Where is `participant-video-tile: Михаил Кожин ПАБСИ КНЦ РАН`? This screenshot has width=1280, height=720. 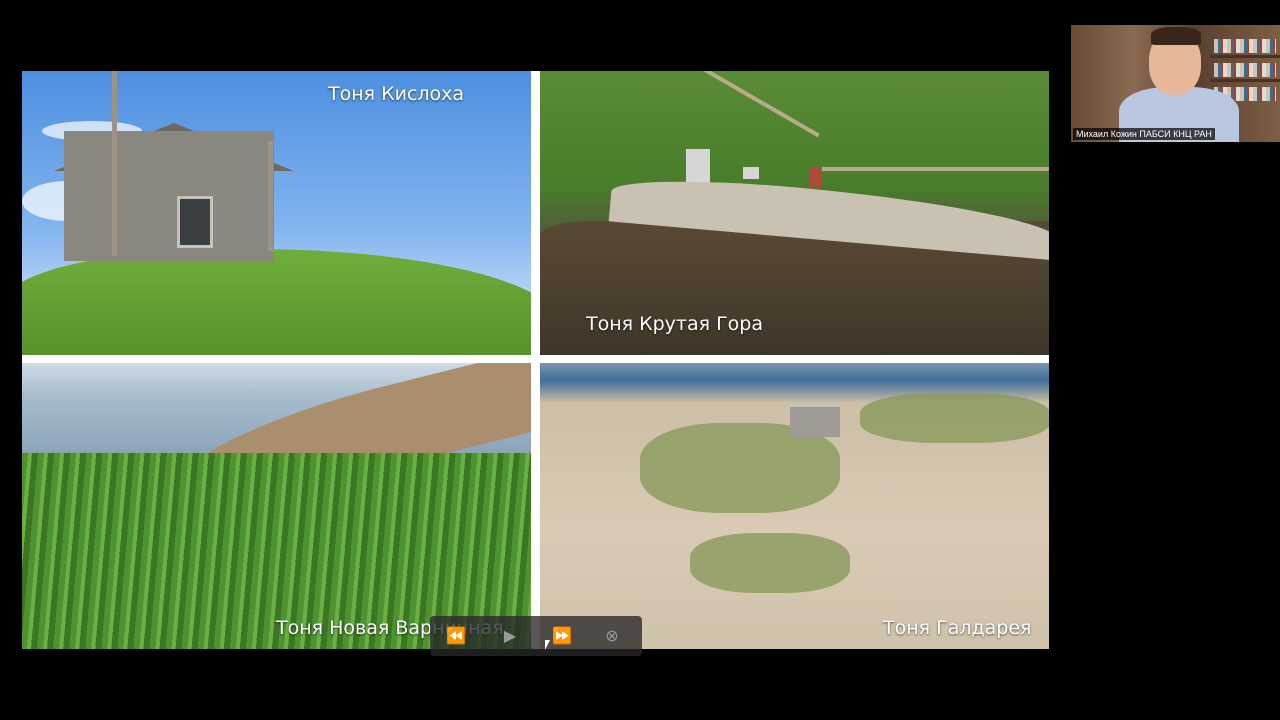 participant-video-tile: Михаил Кожин ПАБСИ КНЦ РАН is located at coordinates (1175, 83).